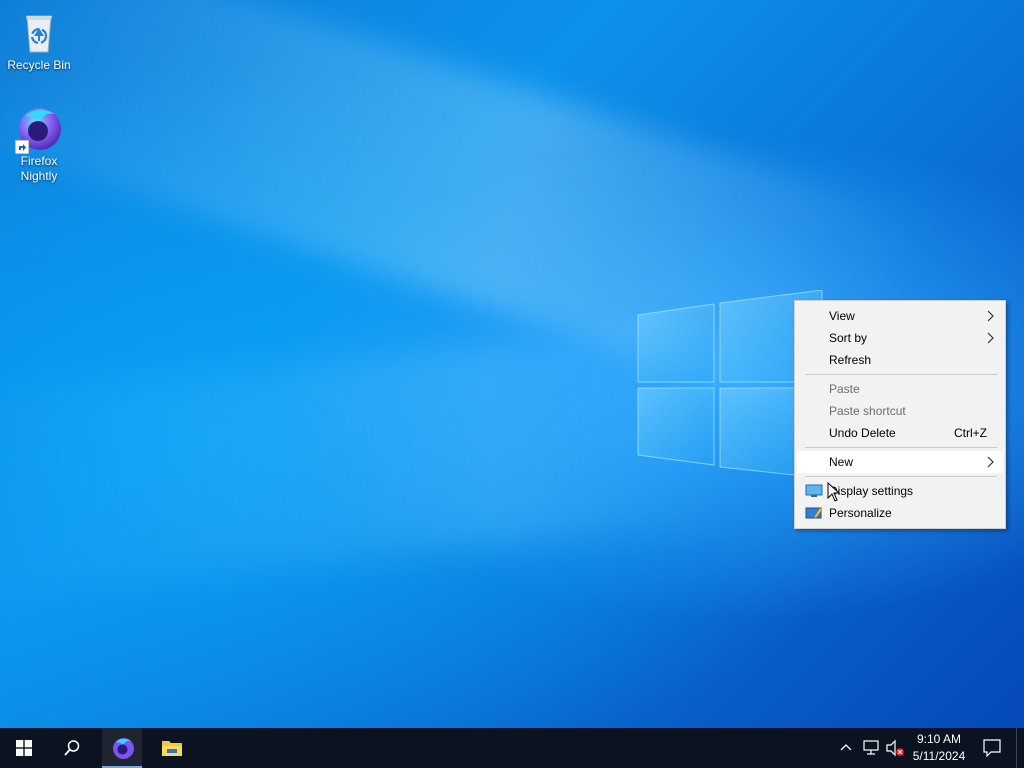 The width and height of the screenshot is (1024, 768). I want to click on search-icon, so click(72, 748).